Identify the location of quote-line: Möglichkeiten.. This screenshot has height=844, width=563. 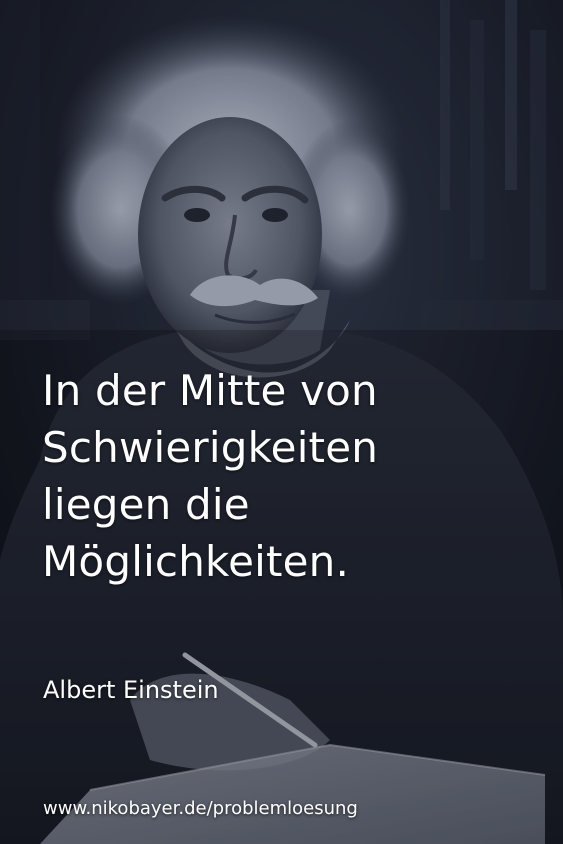
(196, 561).